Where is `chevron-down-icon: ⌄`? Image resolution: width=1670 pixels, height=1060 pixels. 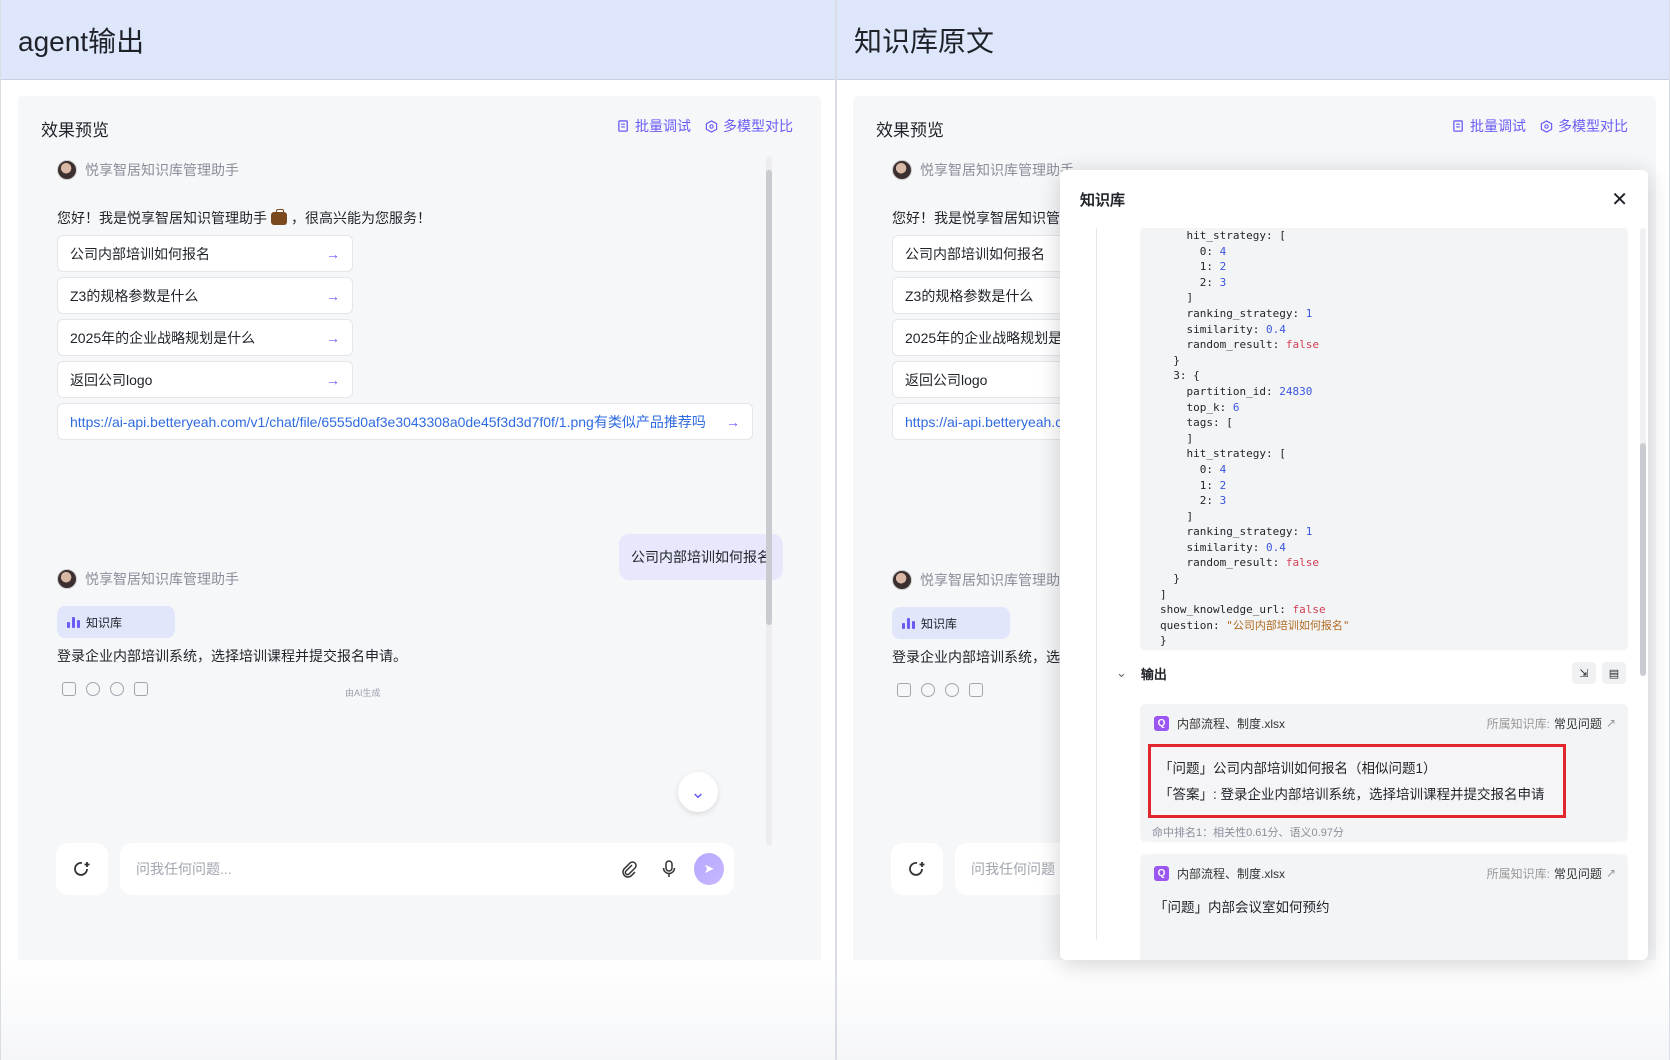
chevron-down-icon: ⌄ is located at coordinates (1121, 673).